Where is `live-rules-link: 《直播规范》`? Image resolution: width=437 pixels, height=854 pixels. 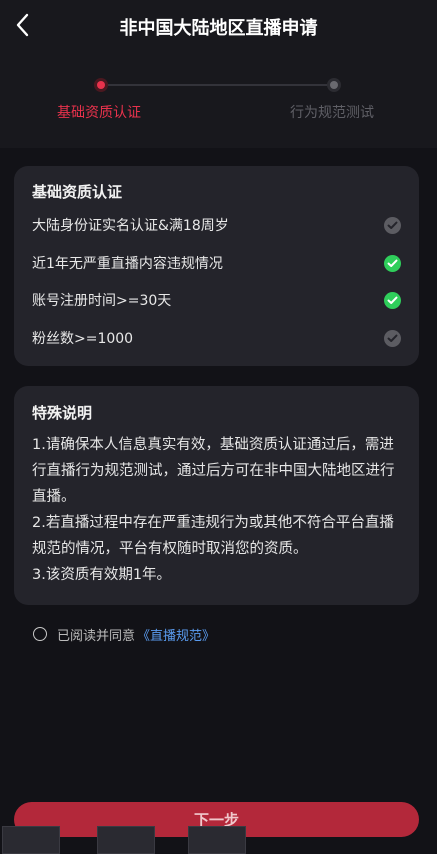 live-rules-link: 《直播规范》 is located at coordinates (176, 634).